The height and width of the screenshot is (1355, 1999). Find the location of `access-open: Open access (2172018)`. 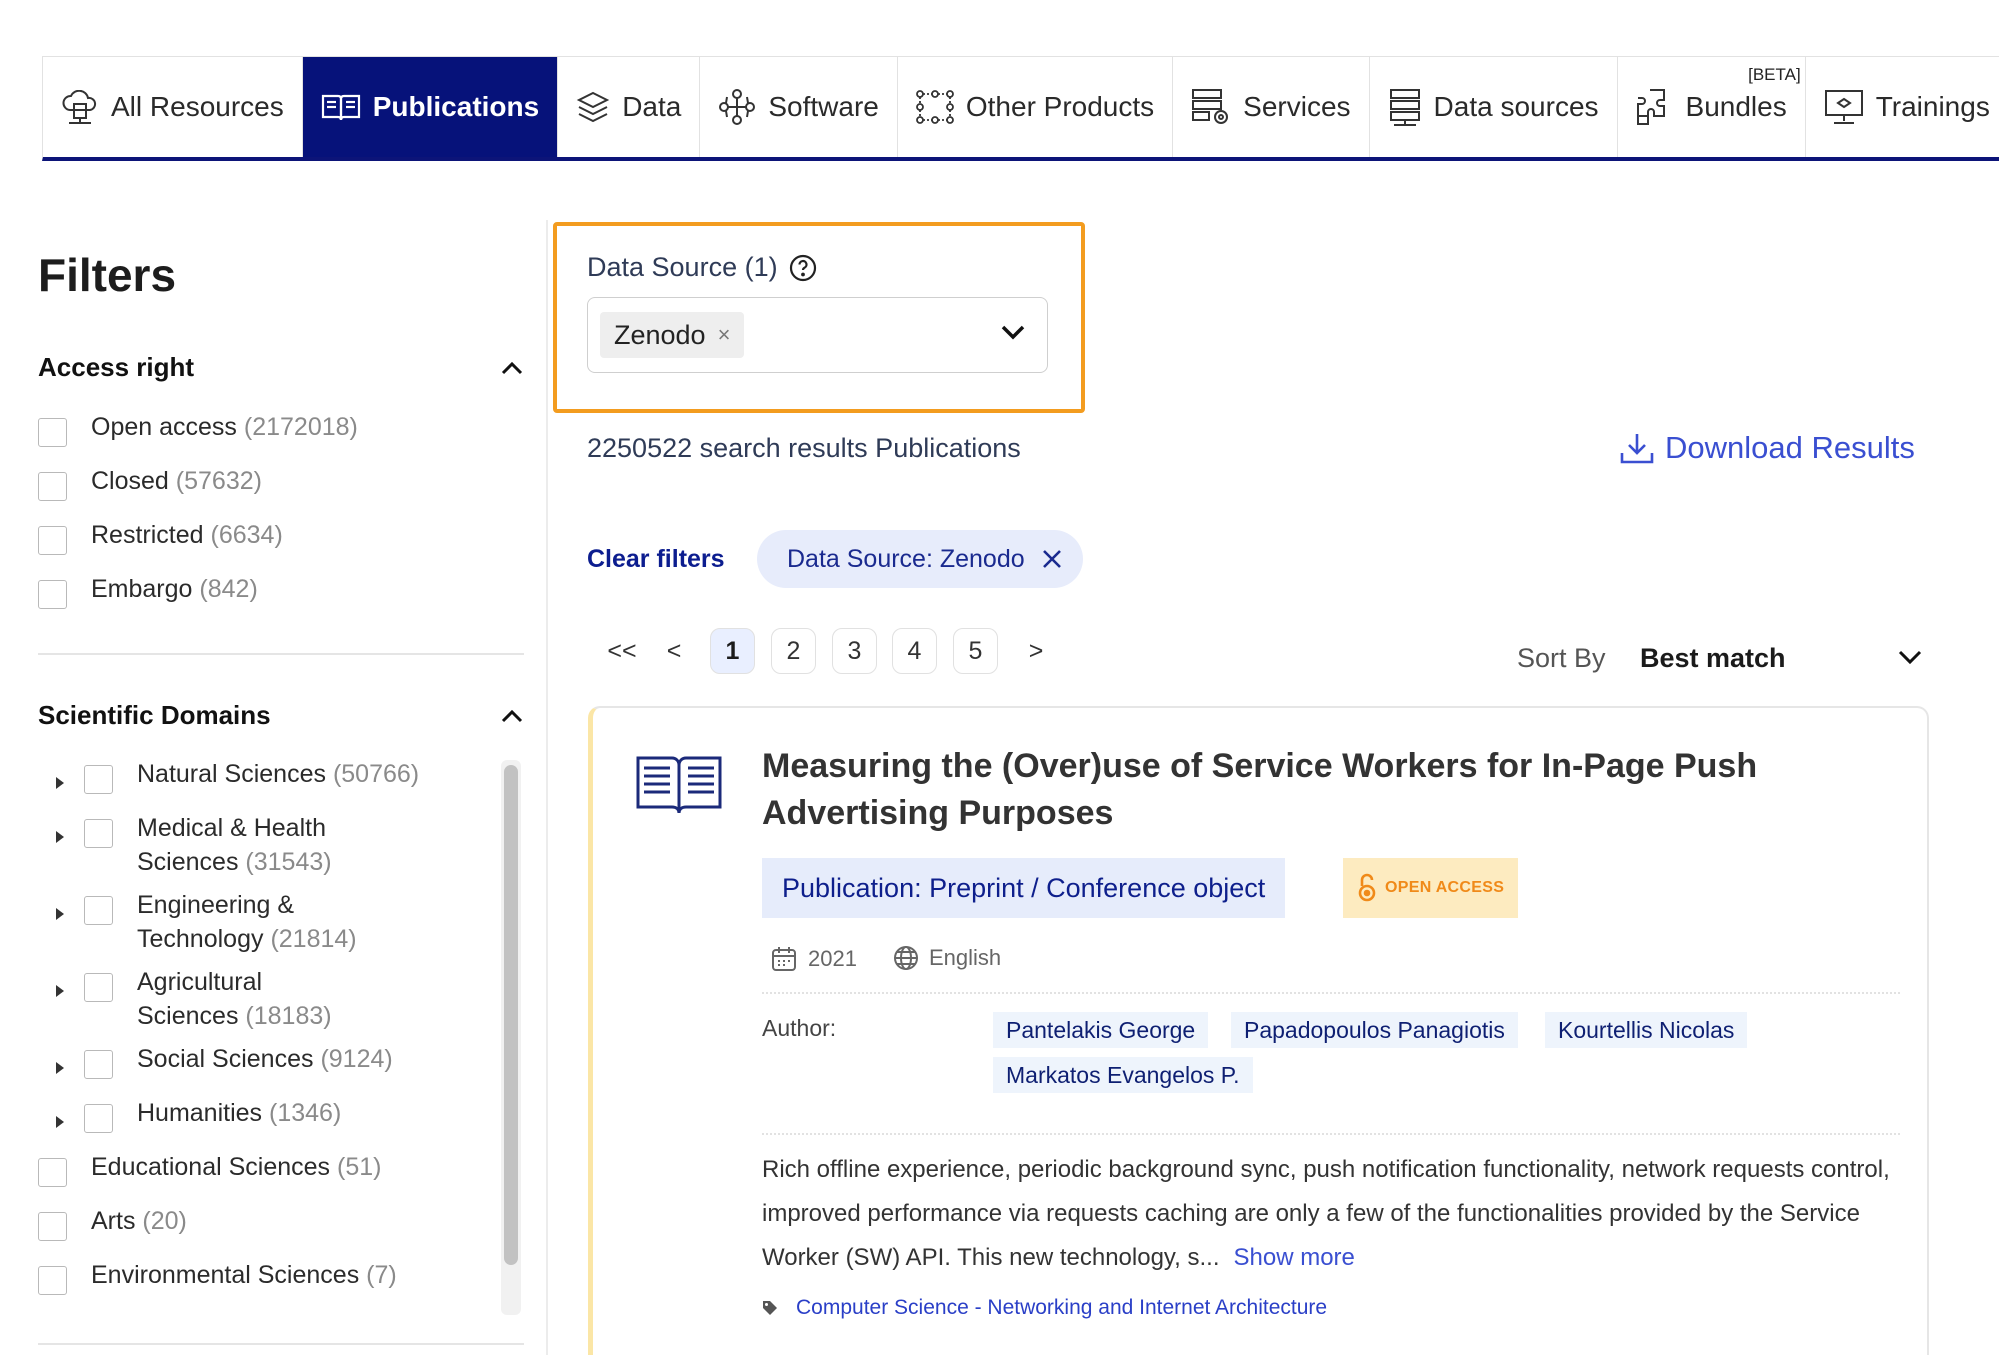

access-open: Open access (2172018) is located at coordinates (198, 428).